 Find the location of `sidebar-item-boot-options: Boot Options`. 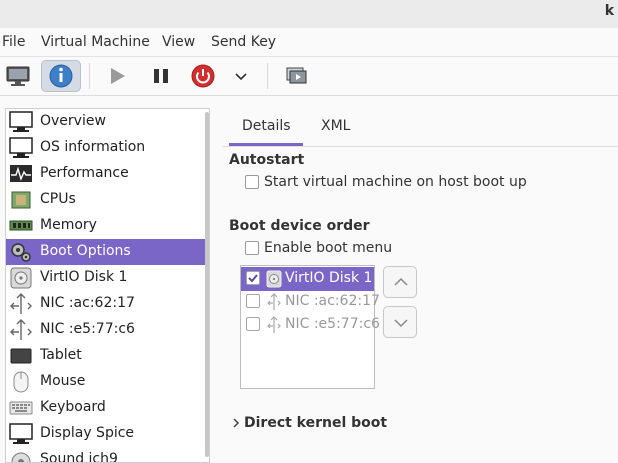

sidebar-item-boot-options: Boot Options is located at coordinates (107, 252).